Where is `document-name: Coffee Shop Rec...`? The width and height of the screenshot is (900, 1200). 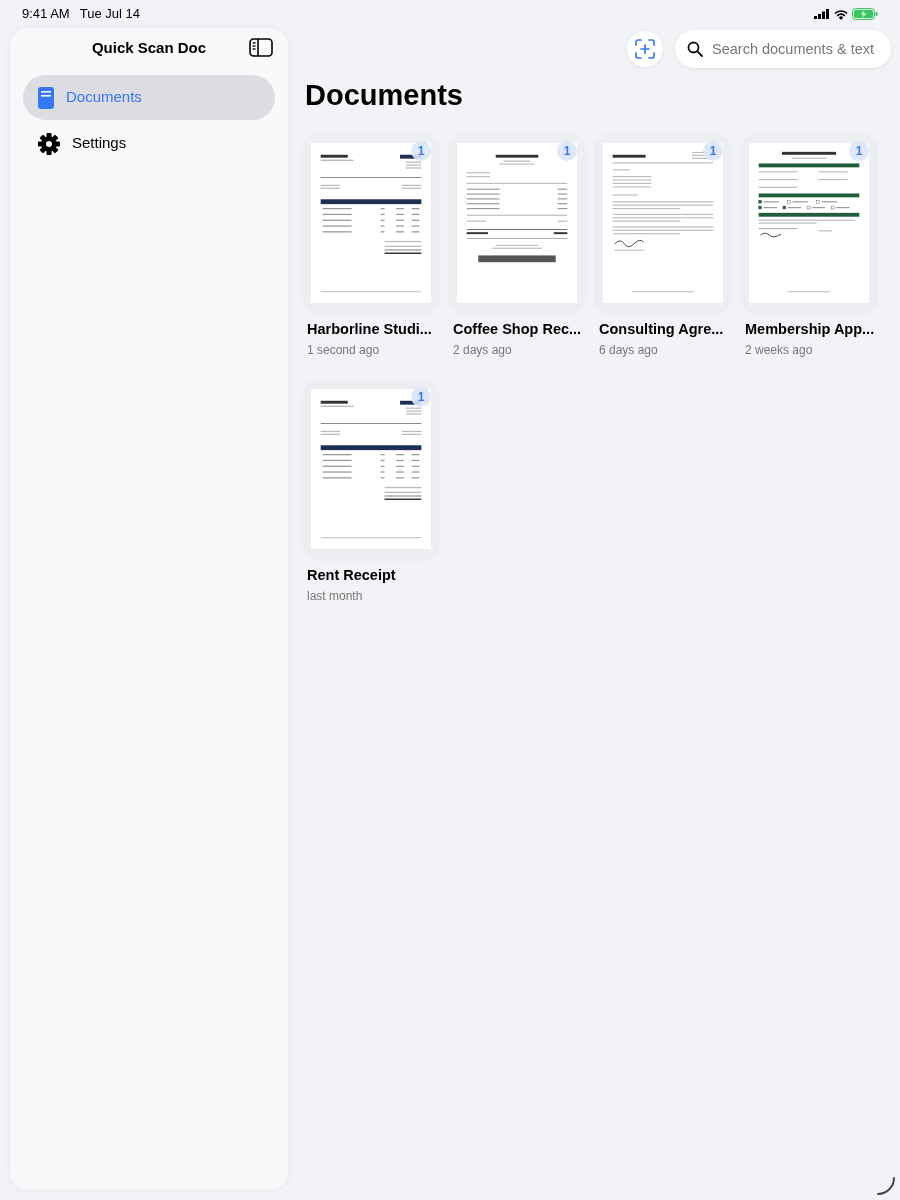 document-name: Coffee Shop Rec... is located at coordinates (517, 329).